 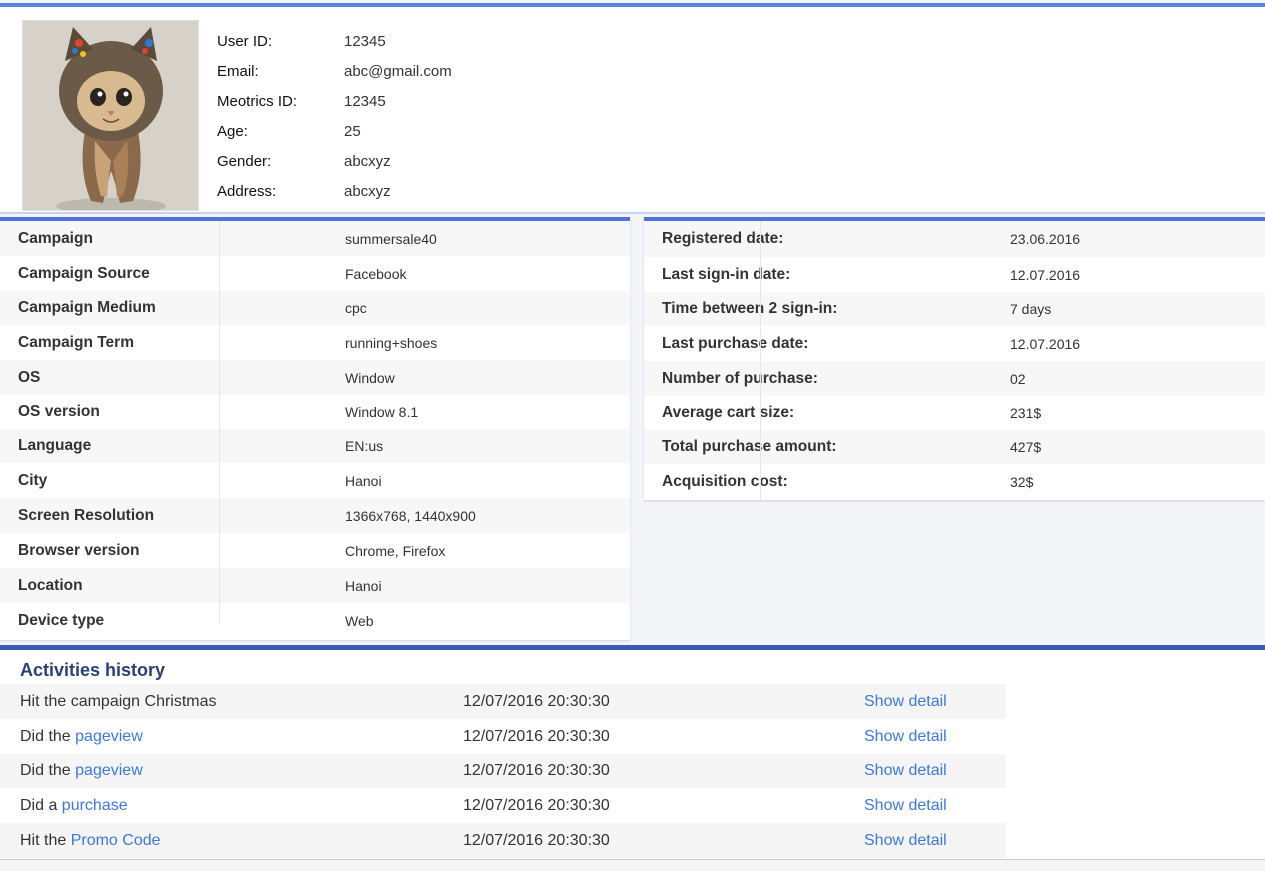 What do you see at coordinates (315, 308) in the screenshot?
I see `info-row-campaign-medium: Campaign Medium cpc` at bounding box center [315, 308].